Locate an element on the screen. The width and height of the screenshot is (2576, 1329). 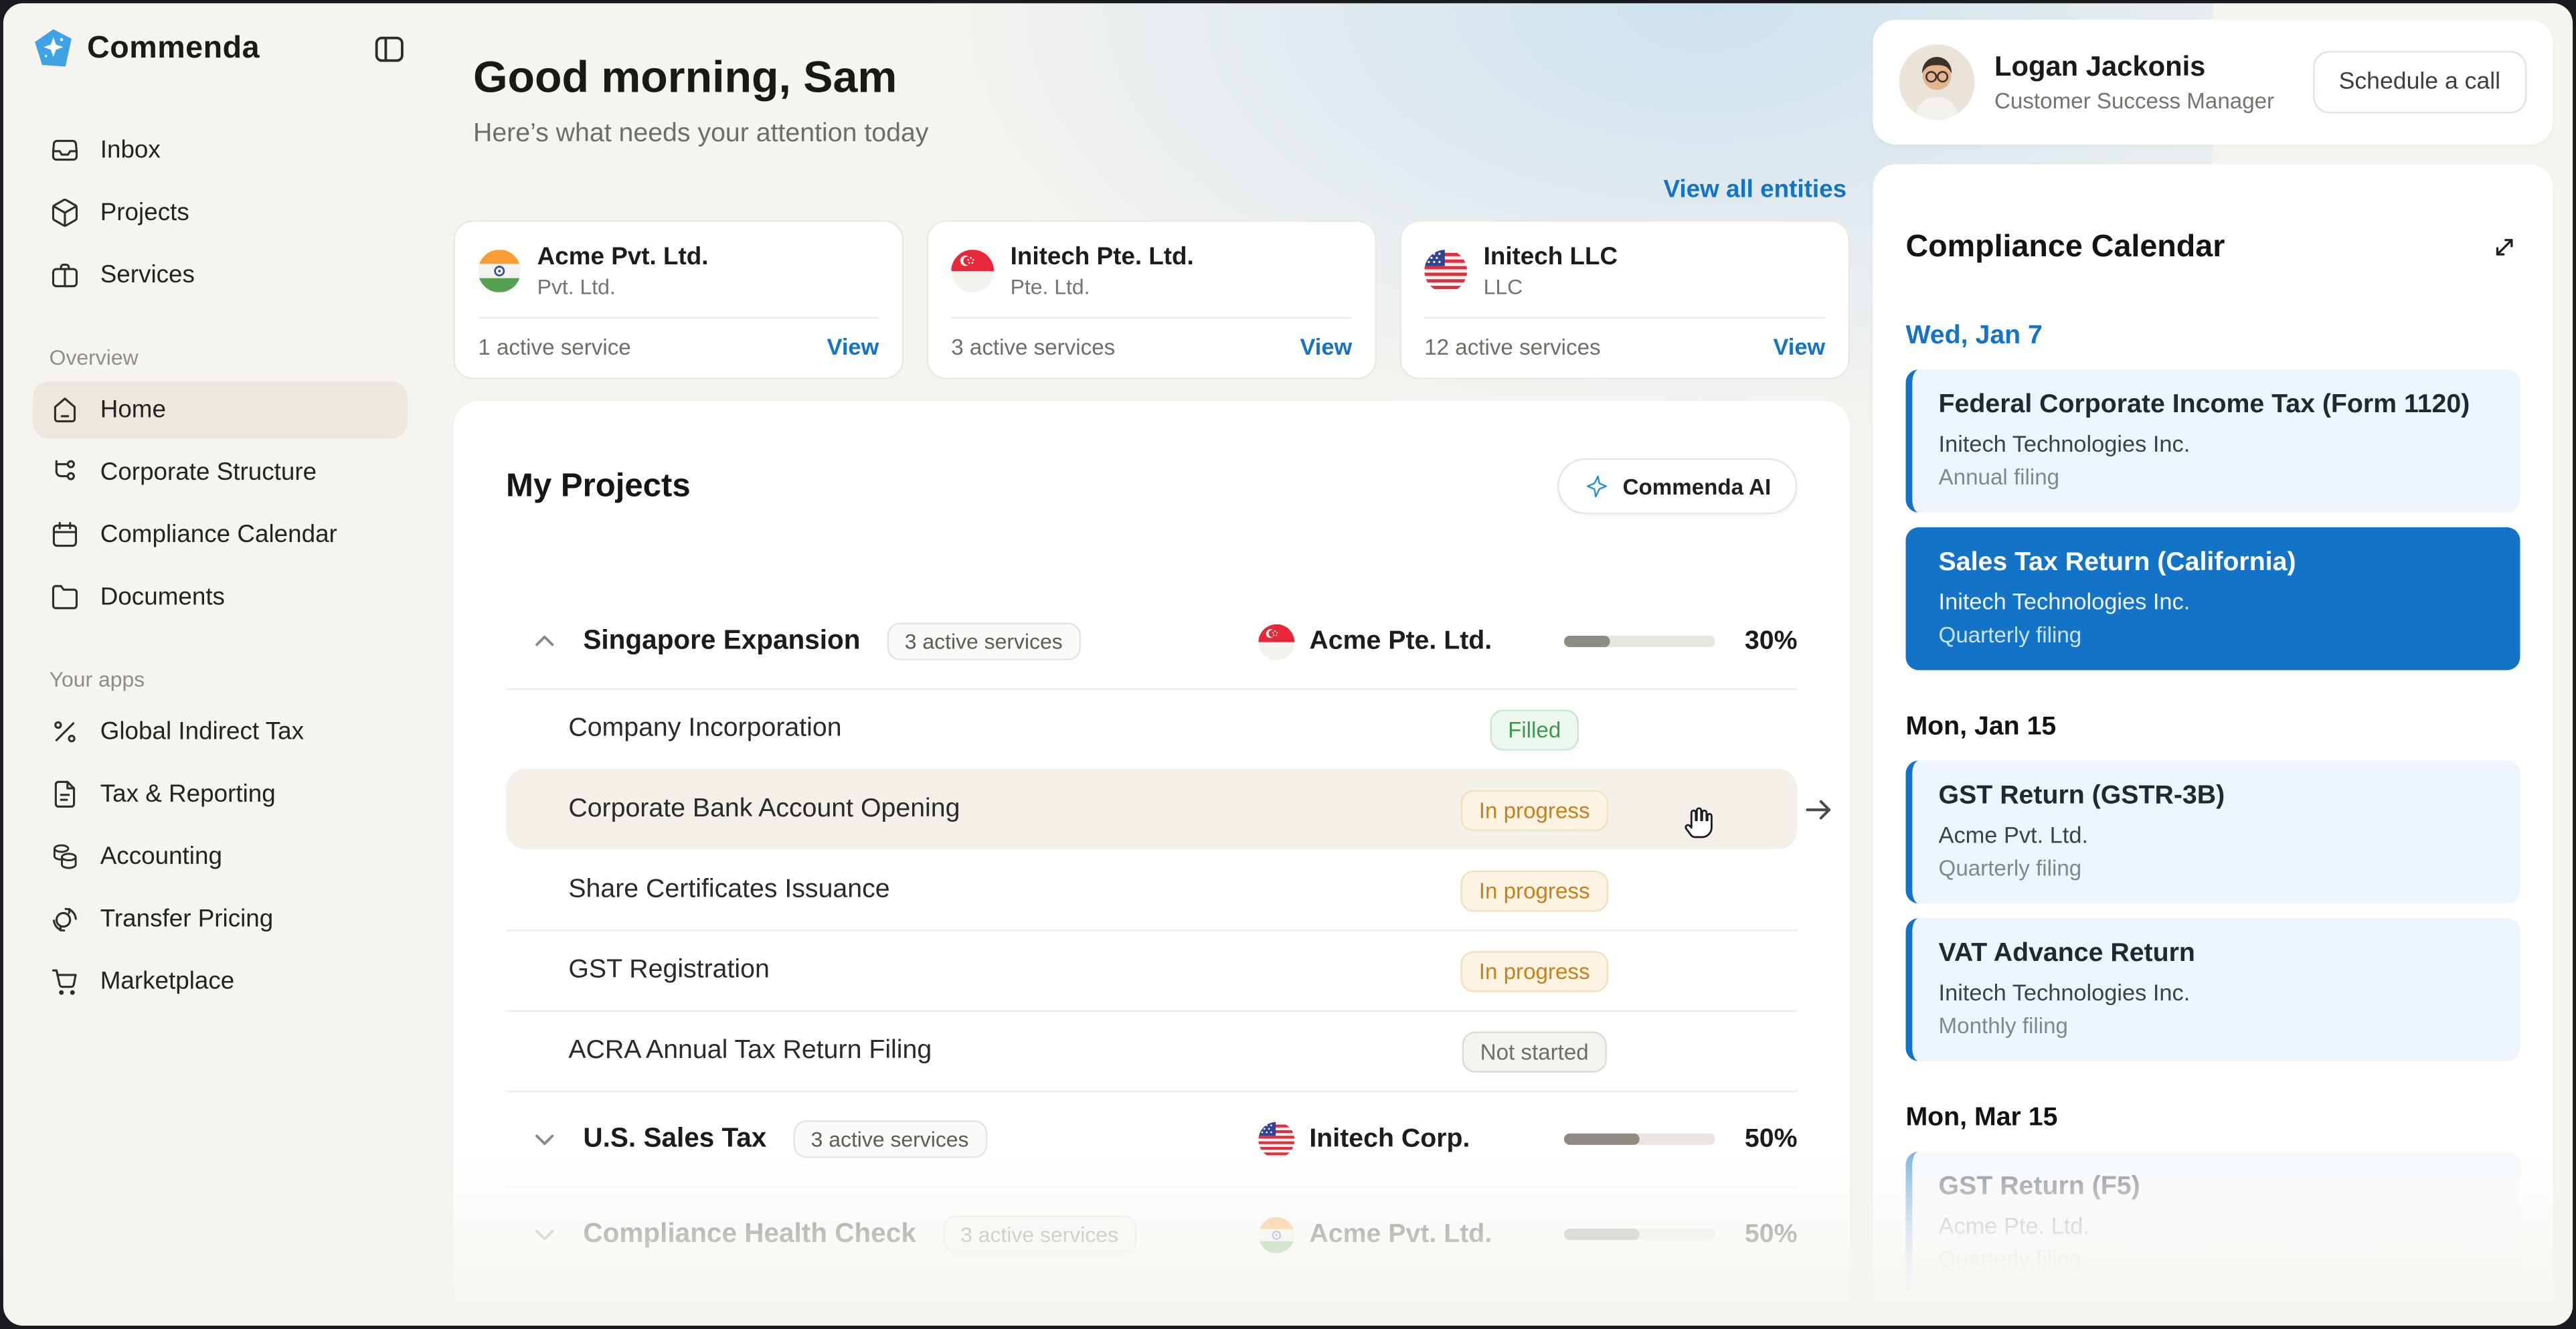
view-all-entities-link: View all entities is located at coordinates (1755, 190).